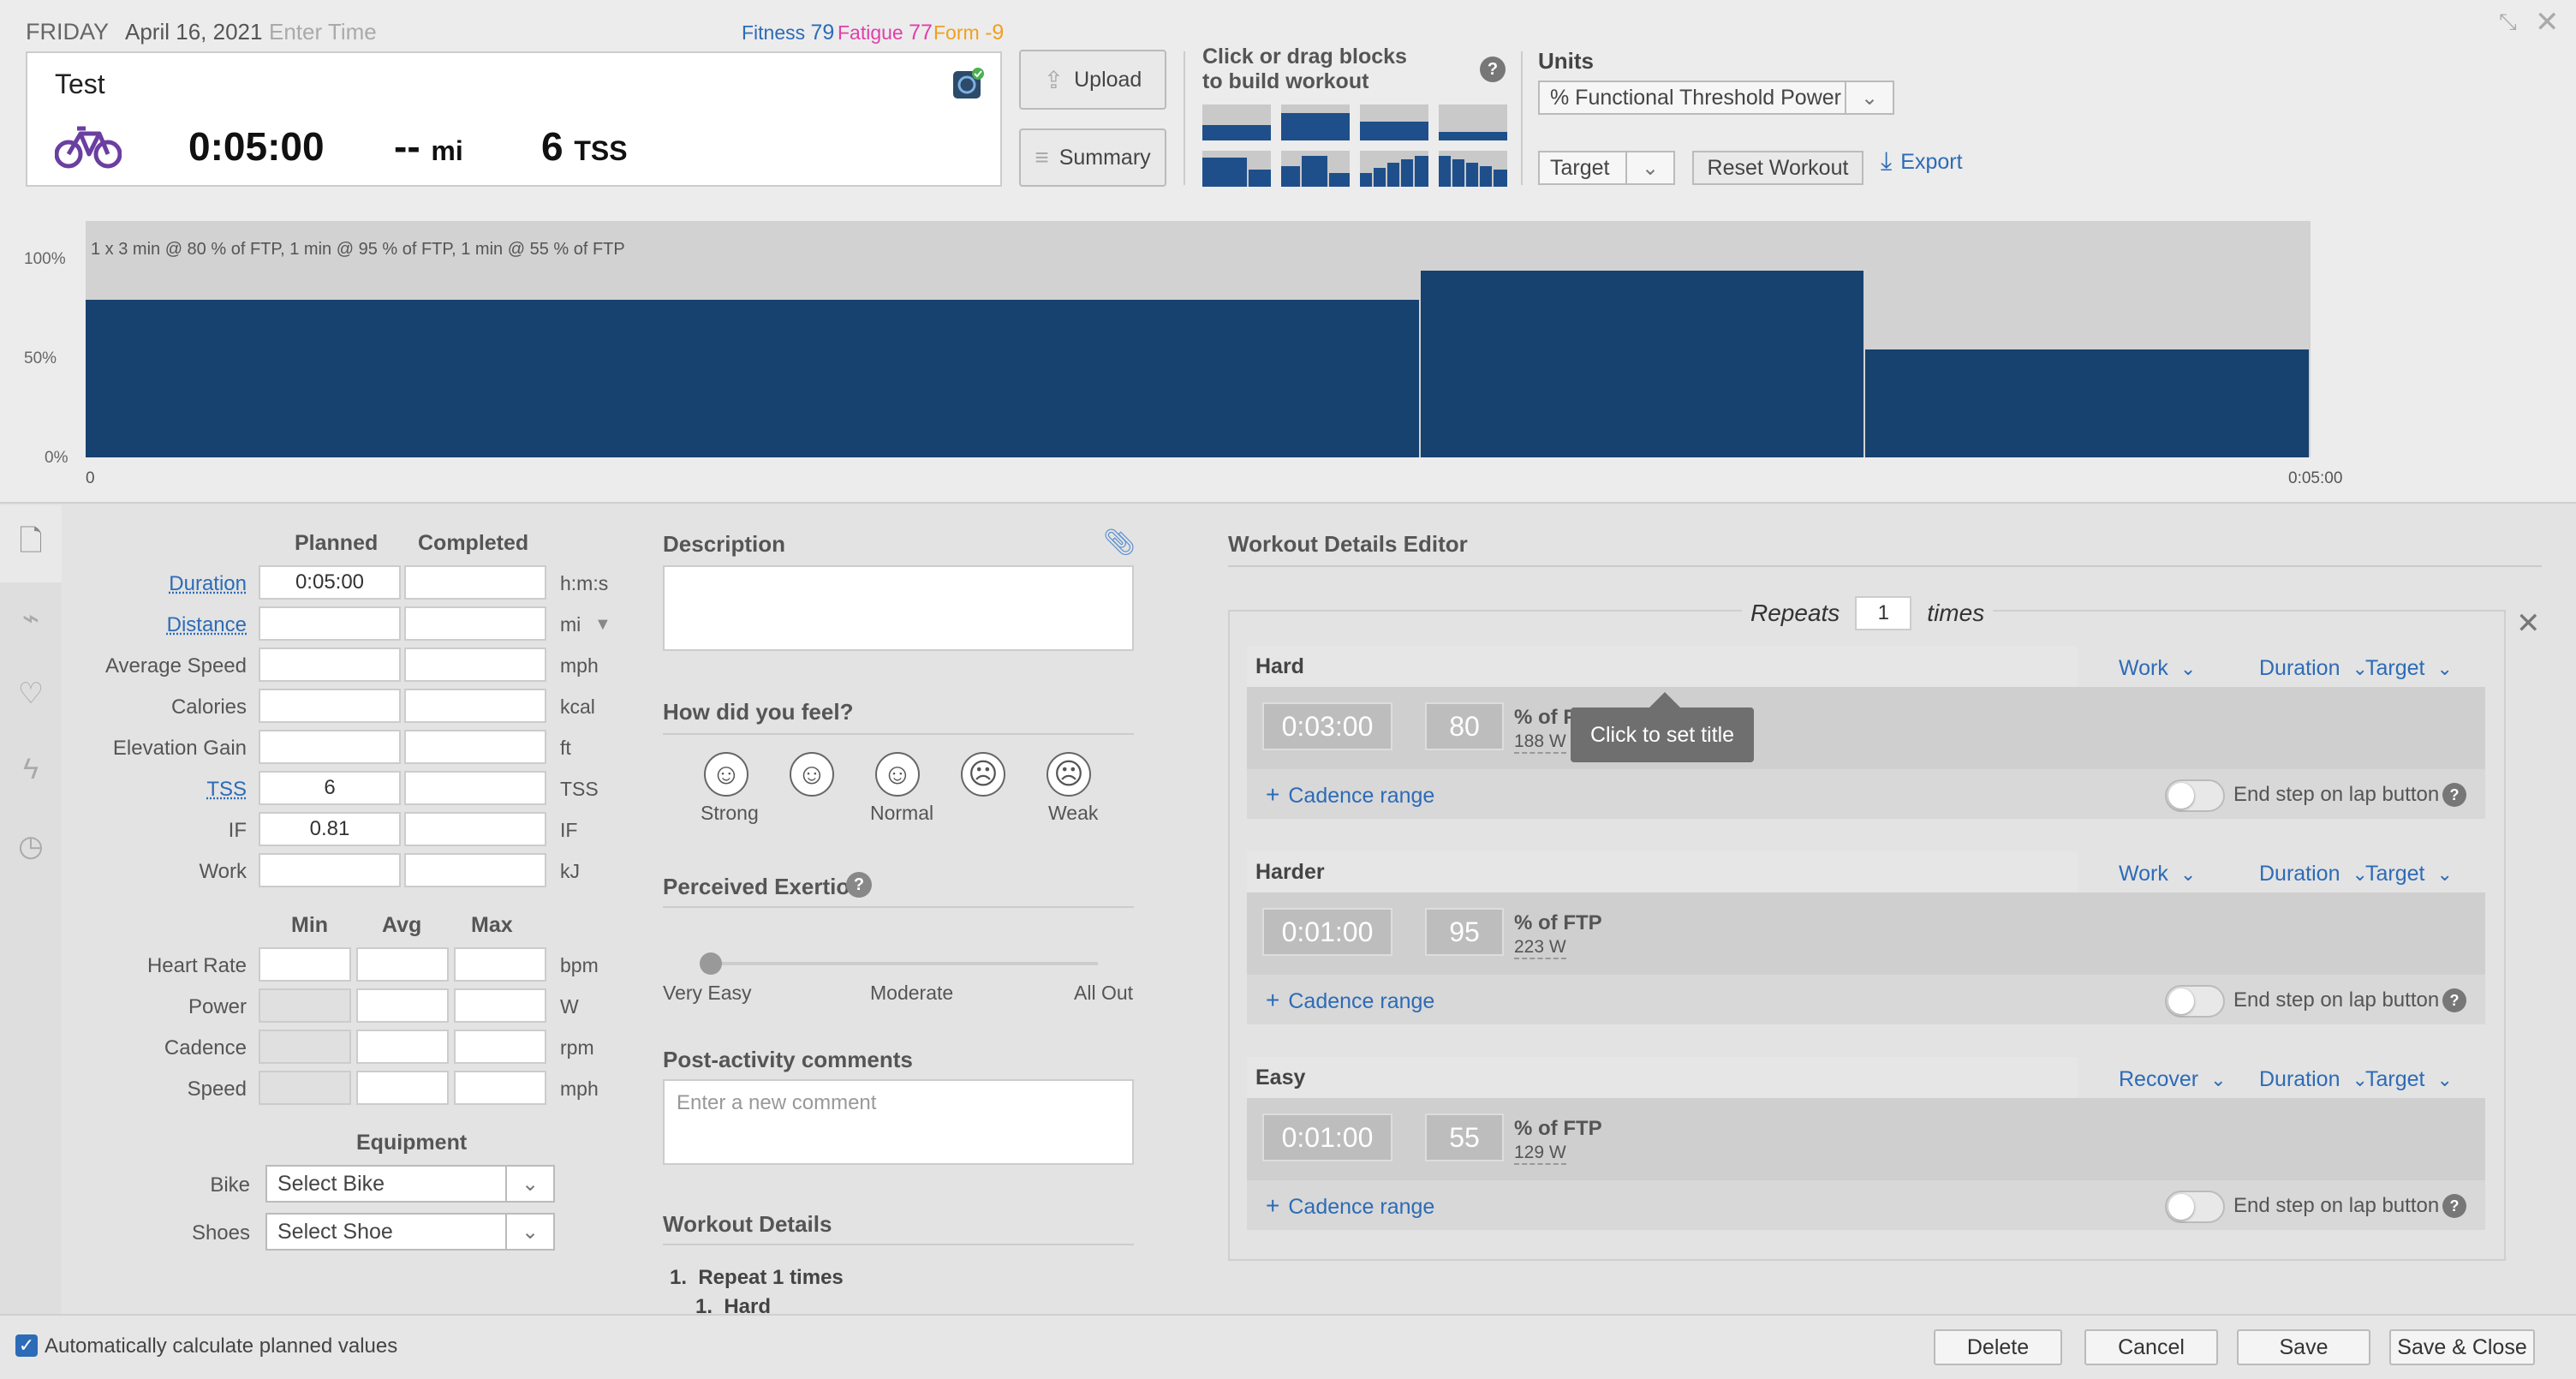 The width and height of the screenshot is (2576, 1379). Describe the element at coordinates (1663, 666) in the screenshot. I see `step-title: Hard` at that location.